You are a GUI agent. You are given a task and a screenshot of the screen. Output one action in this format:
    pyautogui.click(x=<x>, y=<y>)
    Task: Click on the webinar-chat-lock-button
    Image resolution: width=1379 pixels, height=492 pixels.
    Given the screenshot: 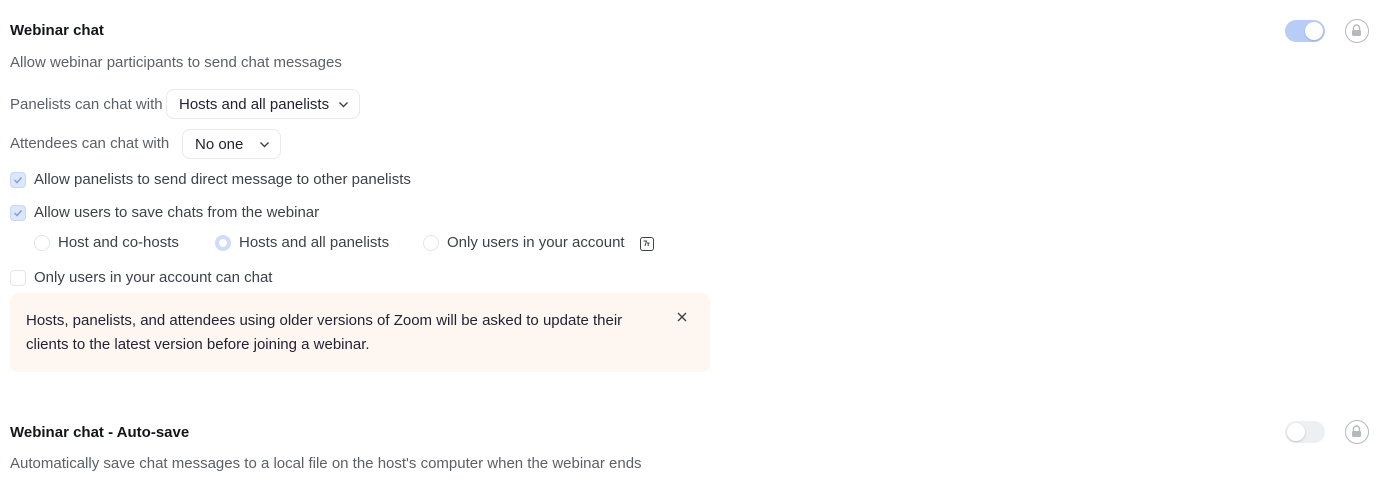 What is the action you would take?
    pyautogui.click(x=1357, y=31)
    